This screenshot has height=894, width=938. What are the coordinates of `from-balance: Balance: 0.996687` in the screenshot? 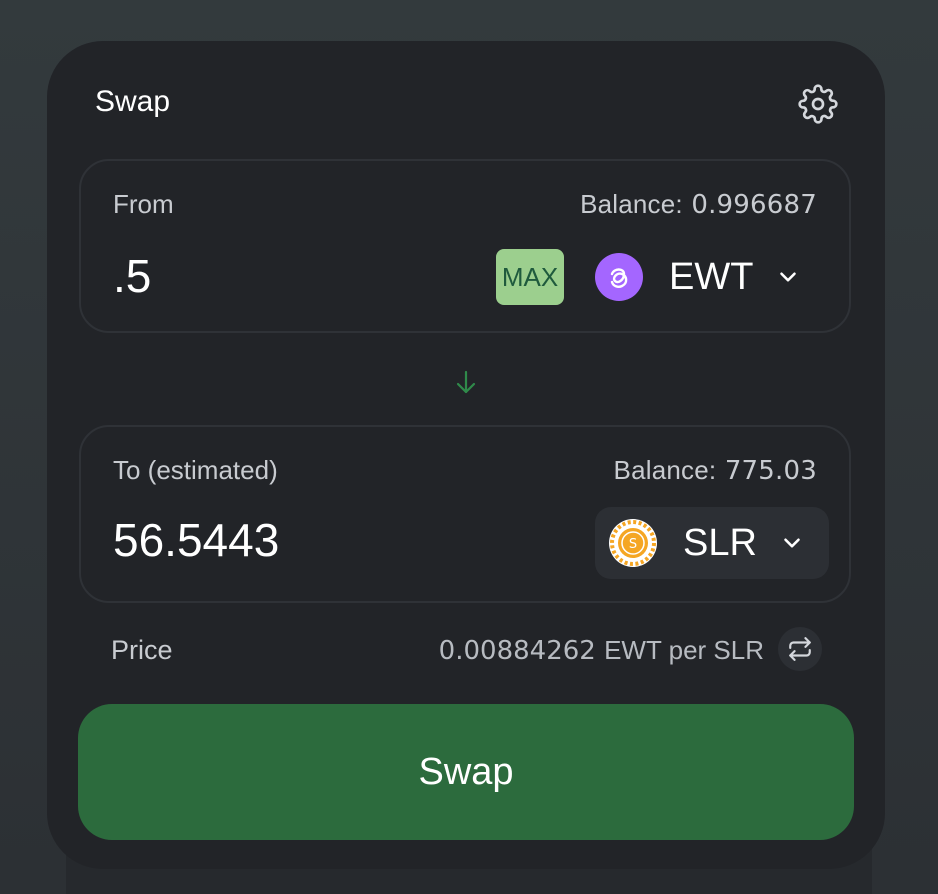 It's located at (698, 204).